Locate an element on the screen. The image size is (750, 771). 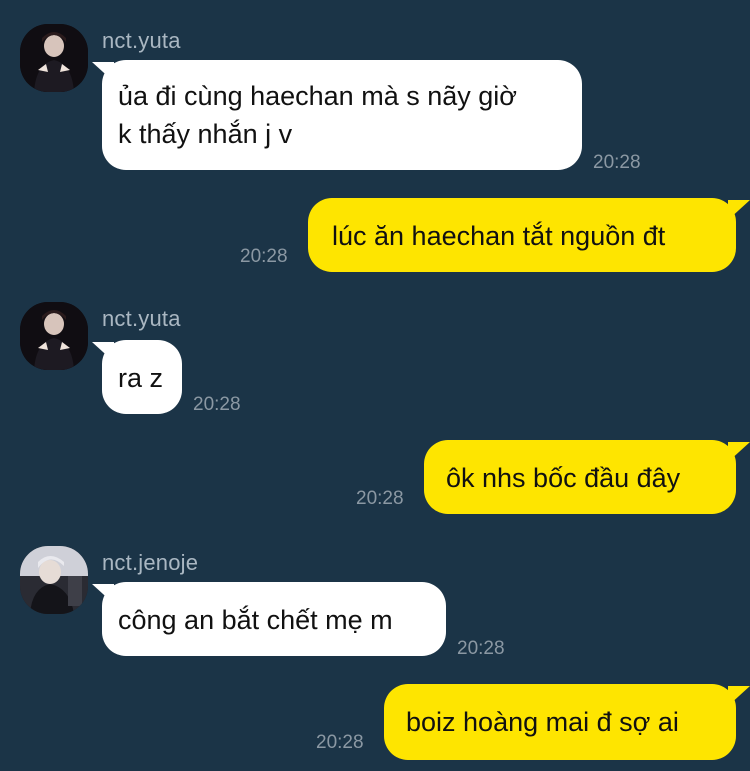
message-bubble: công an bắt chết mẹ m is located at coordinates (274, 619).